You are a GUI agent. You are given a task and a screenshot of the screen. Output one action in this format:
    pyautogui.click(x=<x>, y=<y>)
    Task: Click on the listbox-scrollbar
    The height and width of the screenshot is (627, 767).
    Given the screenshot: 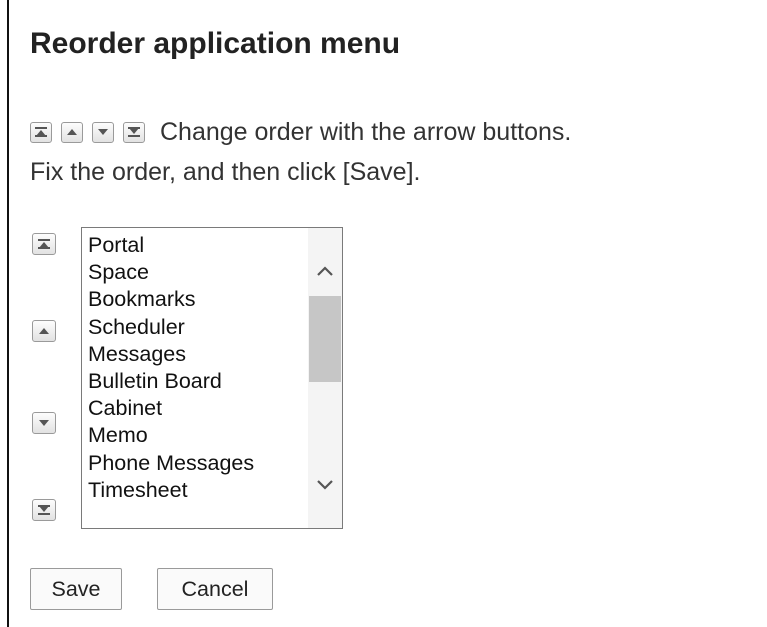 What is the action you would take?
    pyautogui.click(x=325, y=378)
    